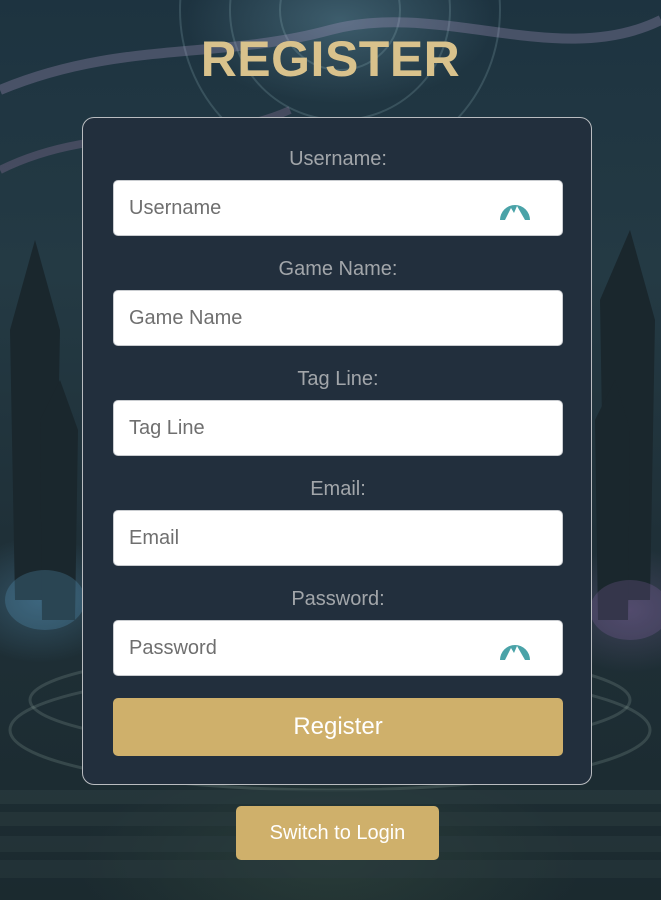 The height and width of the screenshot is (900, 661). I want to click on tag-line-input, so click(338, 428).